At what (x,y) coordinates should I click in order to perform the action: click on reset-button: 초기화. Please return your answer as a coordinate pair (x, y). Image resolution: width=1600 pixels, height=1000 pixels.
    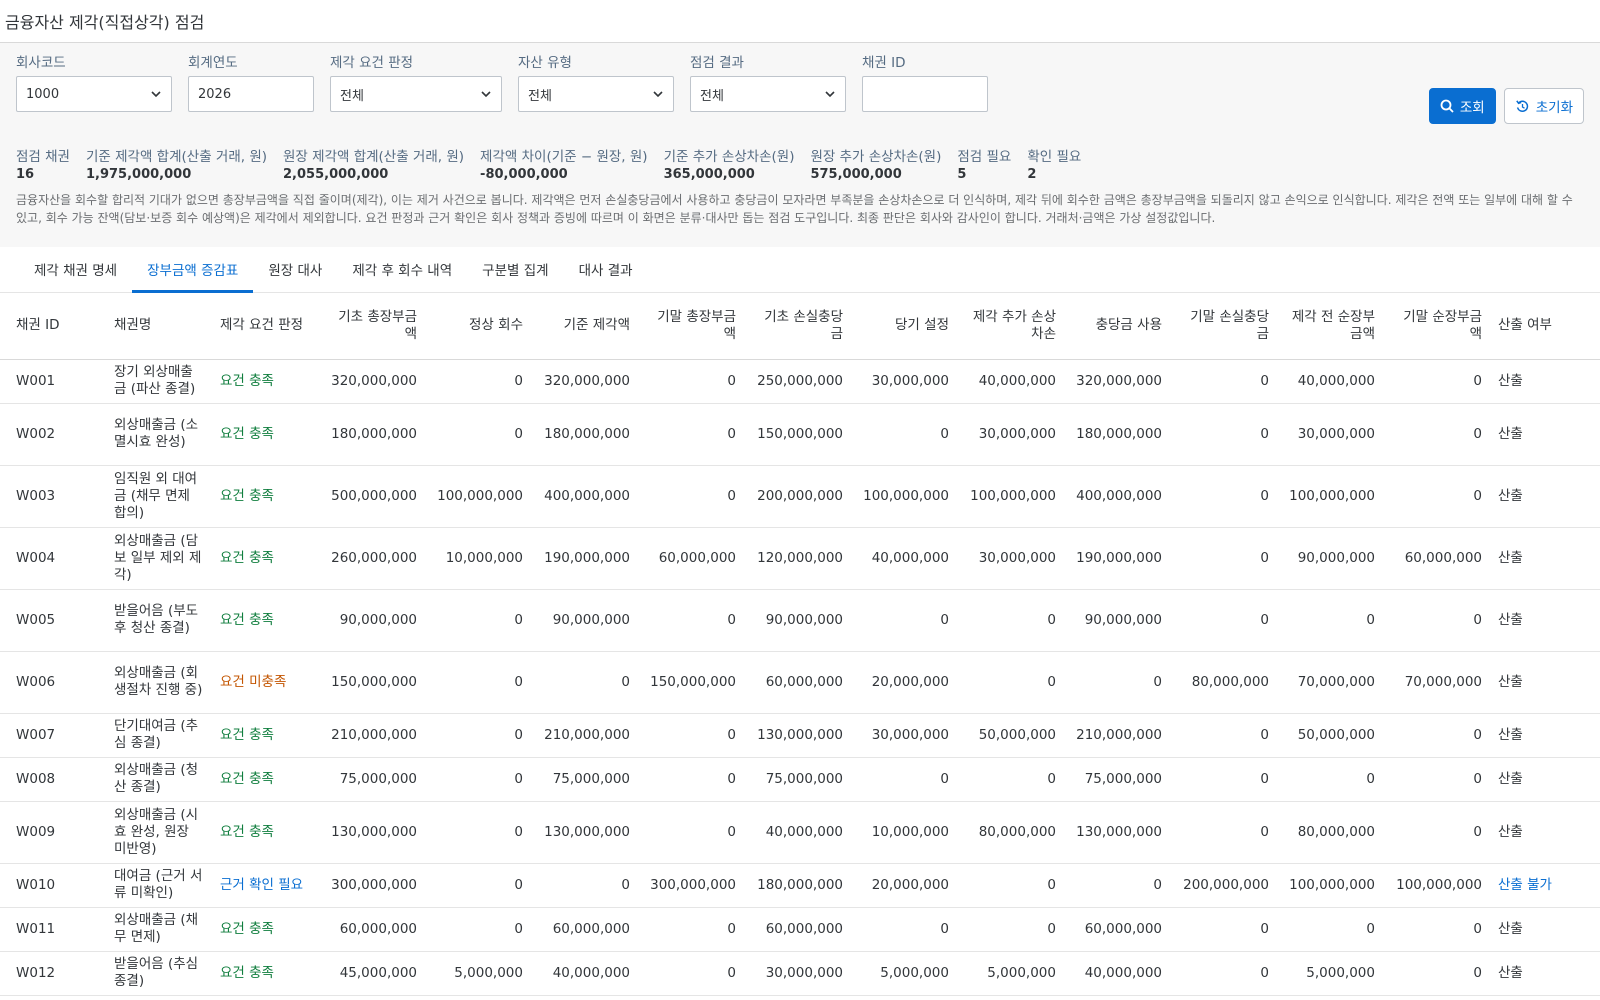
    Looking at the image, I should click on (1543, 106).